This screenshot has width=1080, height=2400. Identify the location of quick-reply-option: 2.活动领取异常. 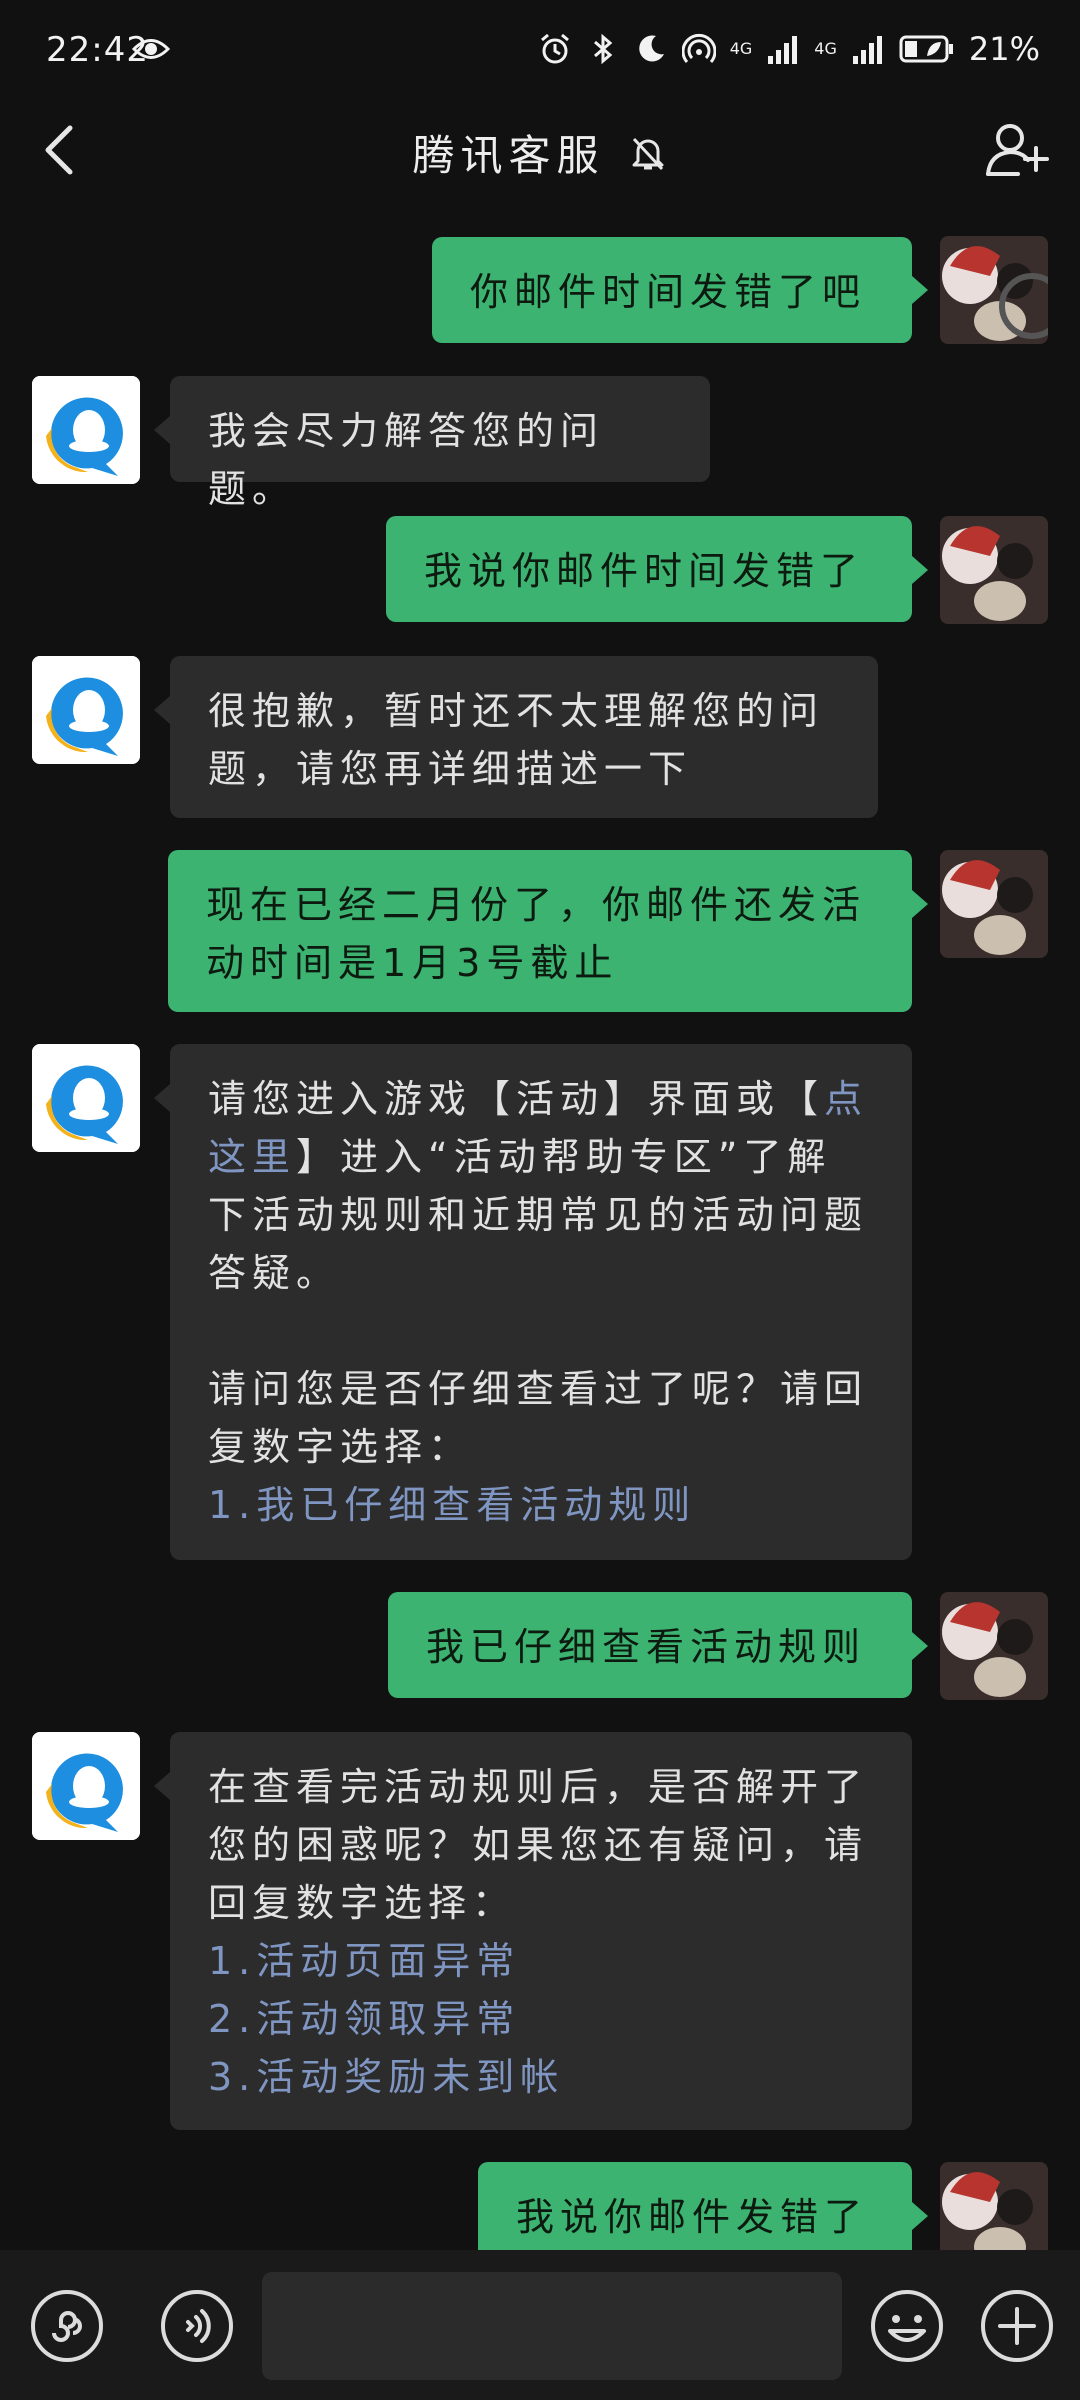
(541, 2019).